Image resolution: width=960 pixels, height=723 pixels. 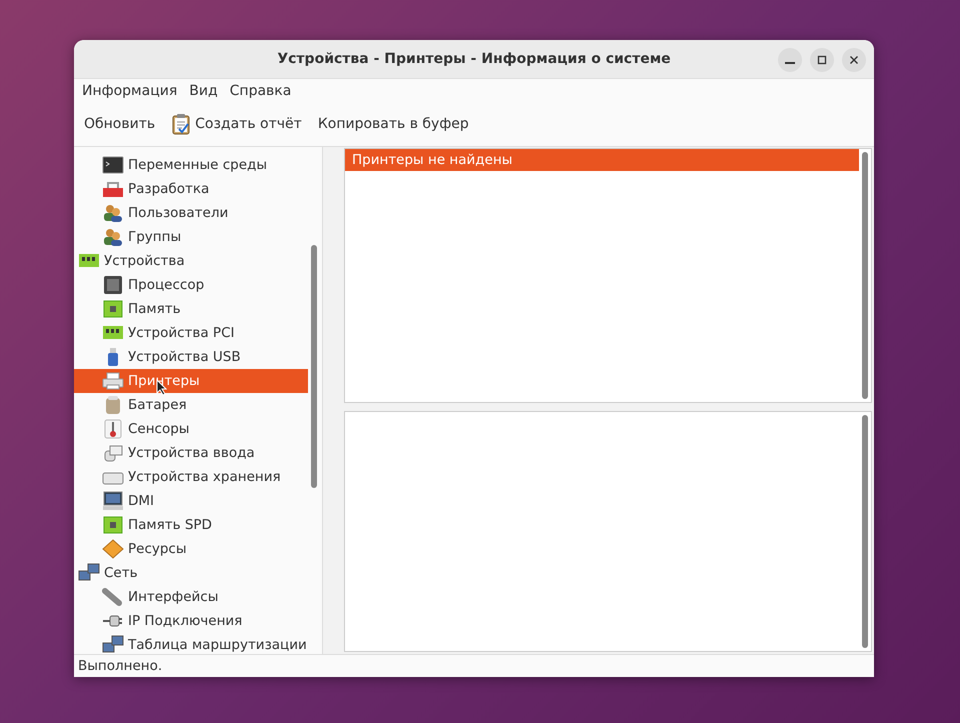 I want to click on menu-item: Справка, so click(x=261, y=90).